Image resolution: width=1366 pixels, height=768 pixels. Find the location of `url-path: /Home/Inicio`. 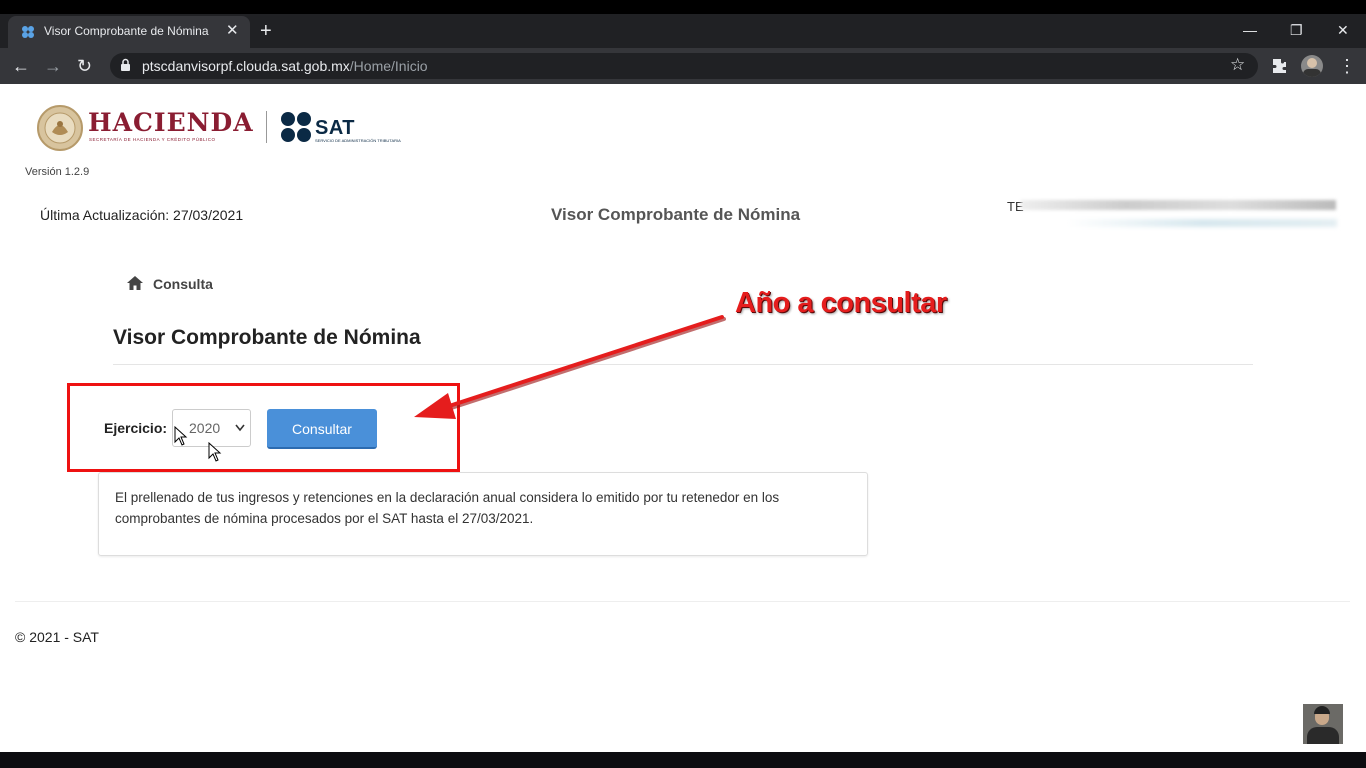

url-path: /Home/Inicio is located at coordinates (388, 66).